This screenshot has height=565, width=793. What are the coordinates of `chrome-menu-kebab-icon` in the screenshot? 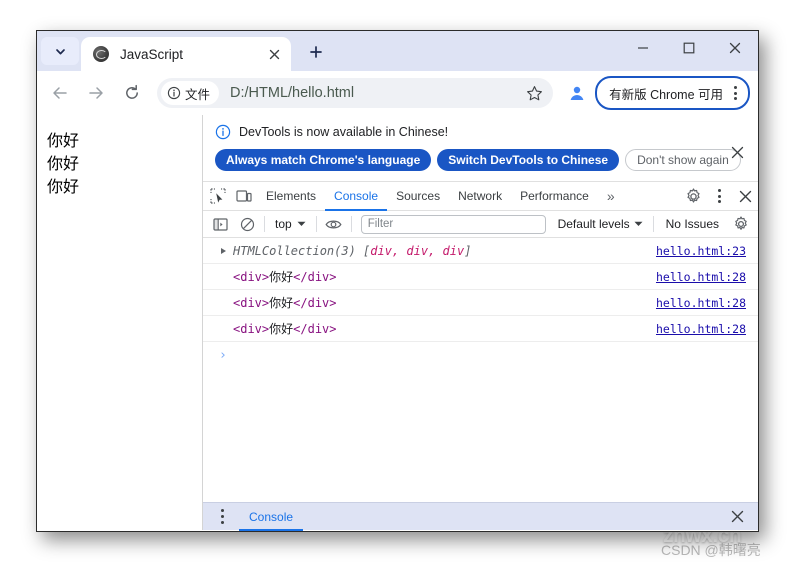 It's located at (735, 93).